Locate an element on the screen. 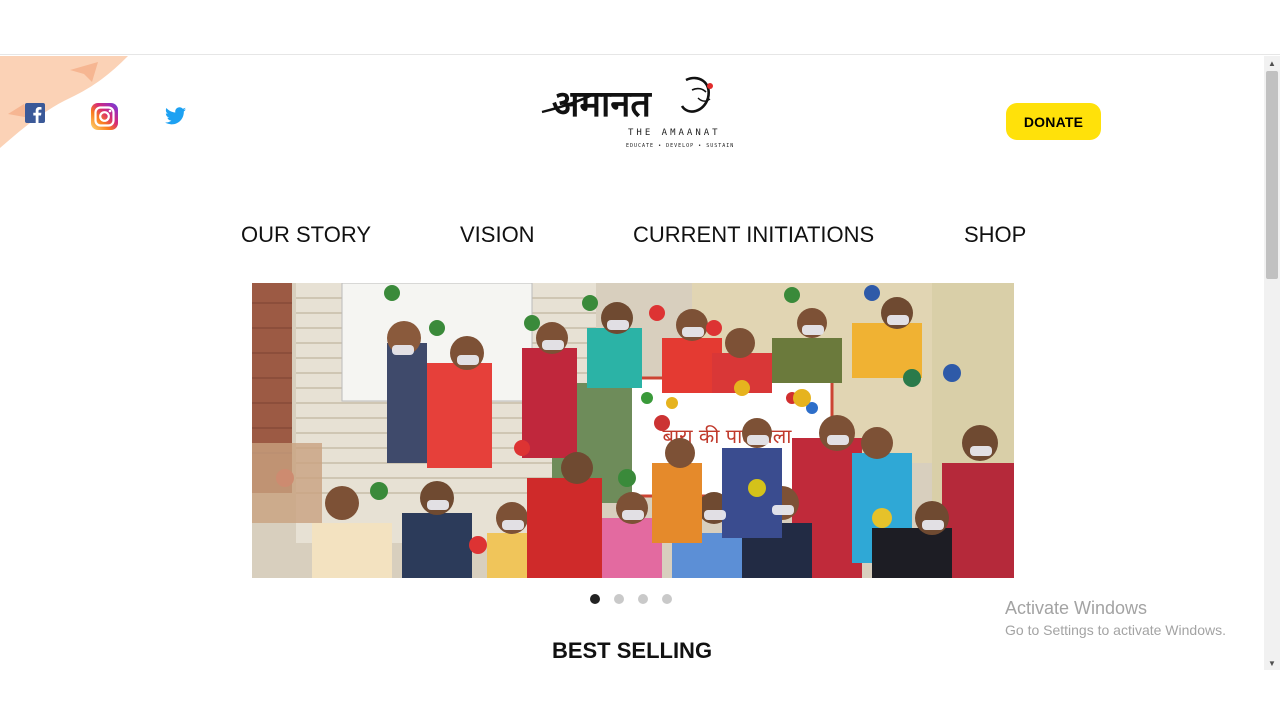 Image resolution: width=1280 pixels, height=720 pixels. scroll-up-arrow-icon: ▲ is located at coordinates (1272, 63).